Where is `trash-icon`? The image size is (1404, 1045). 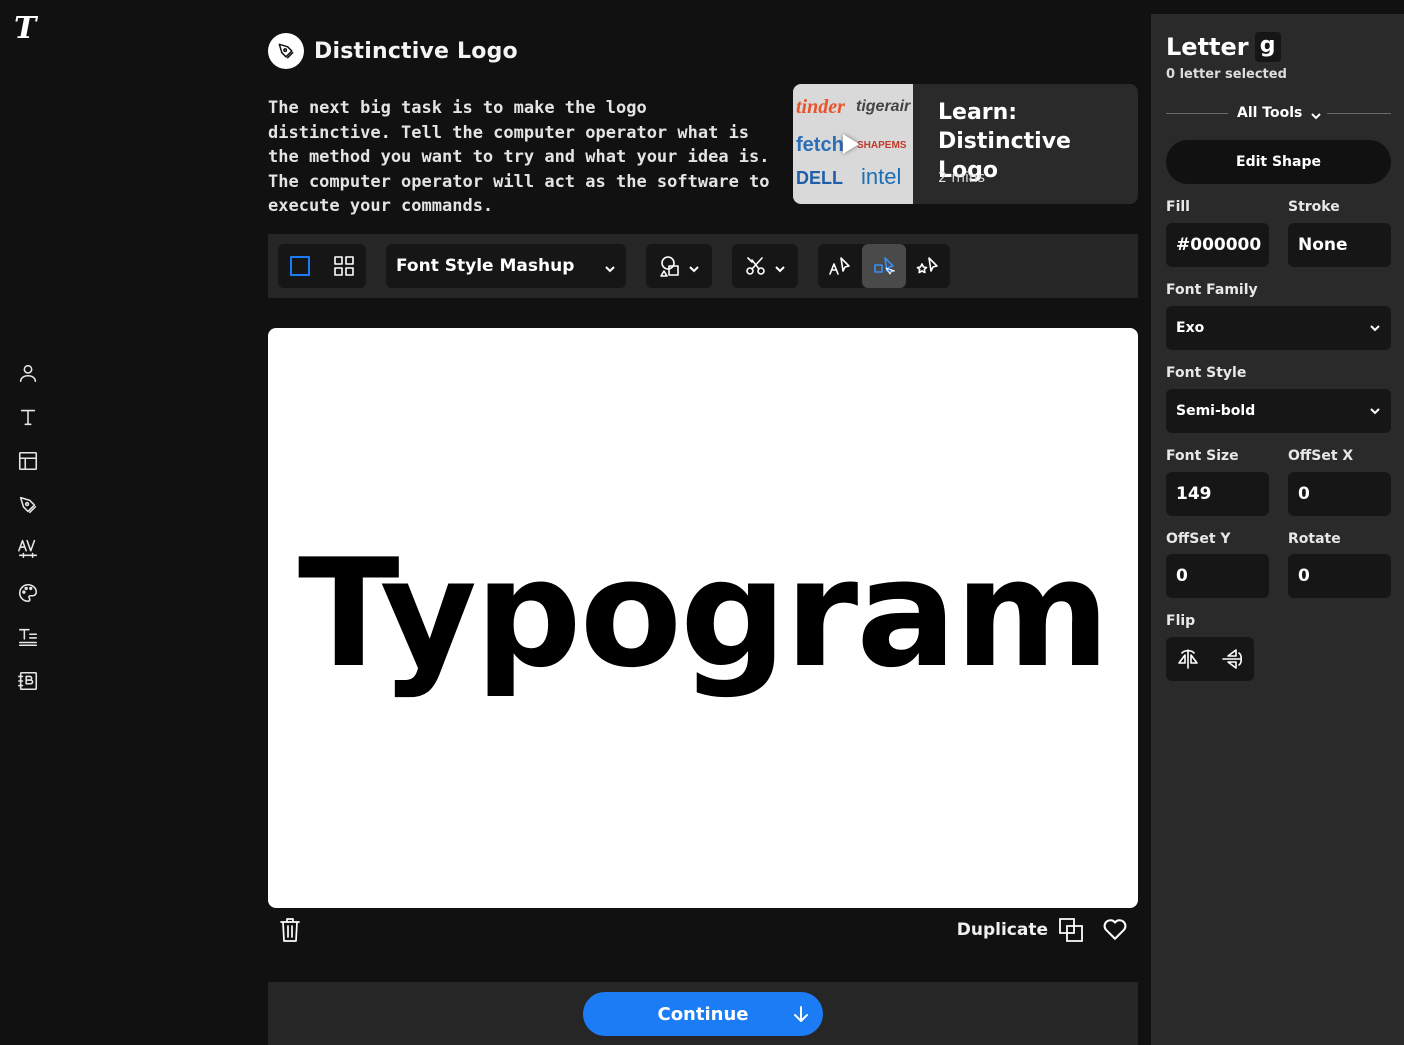 trash-icon is located at coordinates (290, 930).